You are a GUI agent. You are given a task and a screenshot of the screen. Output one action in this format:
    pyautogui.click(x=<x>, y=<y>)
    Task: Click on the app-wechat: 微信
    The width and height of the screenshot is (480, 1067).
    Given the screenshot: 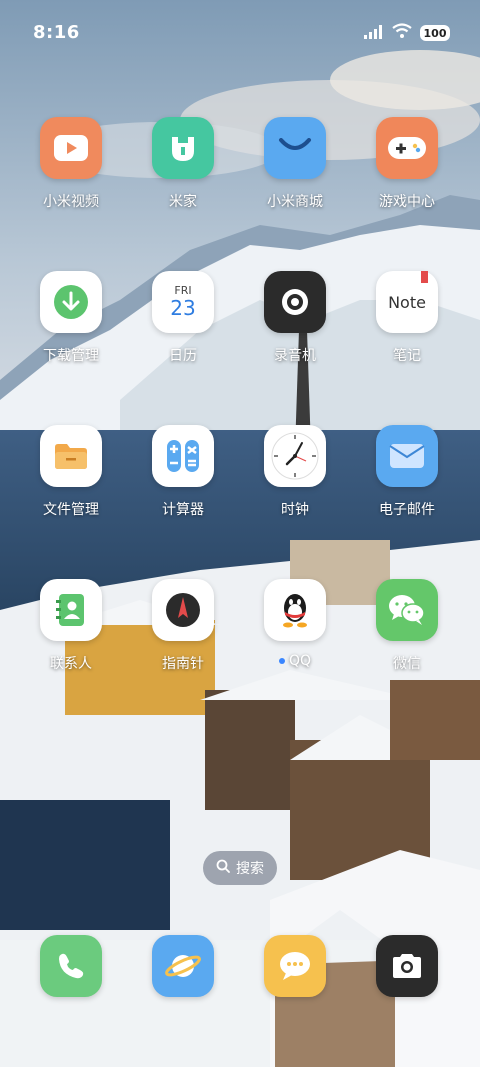 What is the action you would take?
    pyautogui.click(x=407, y=626)
    